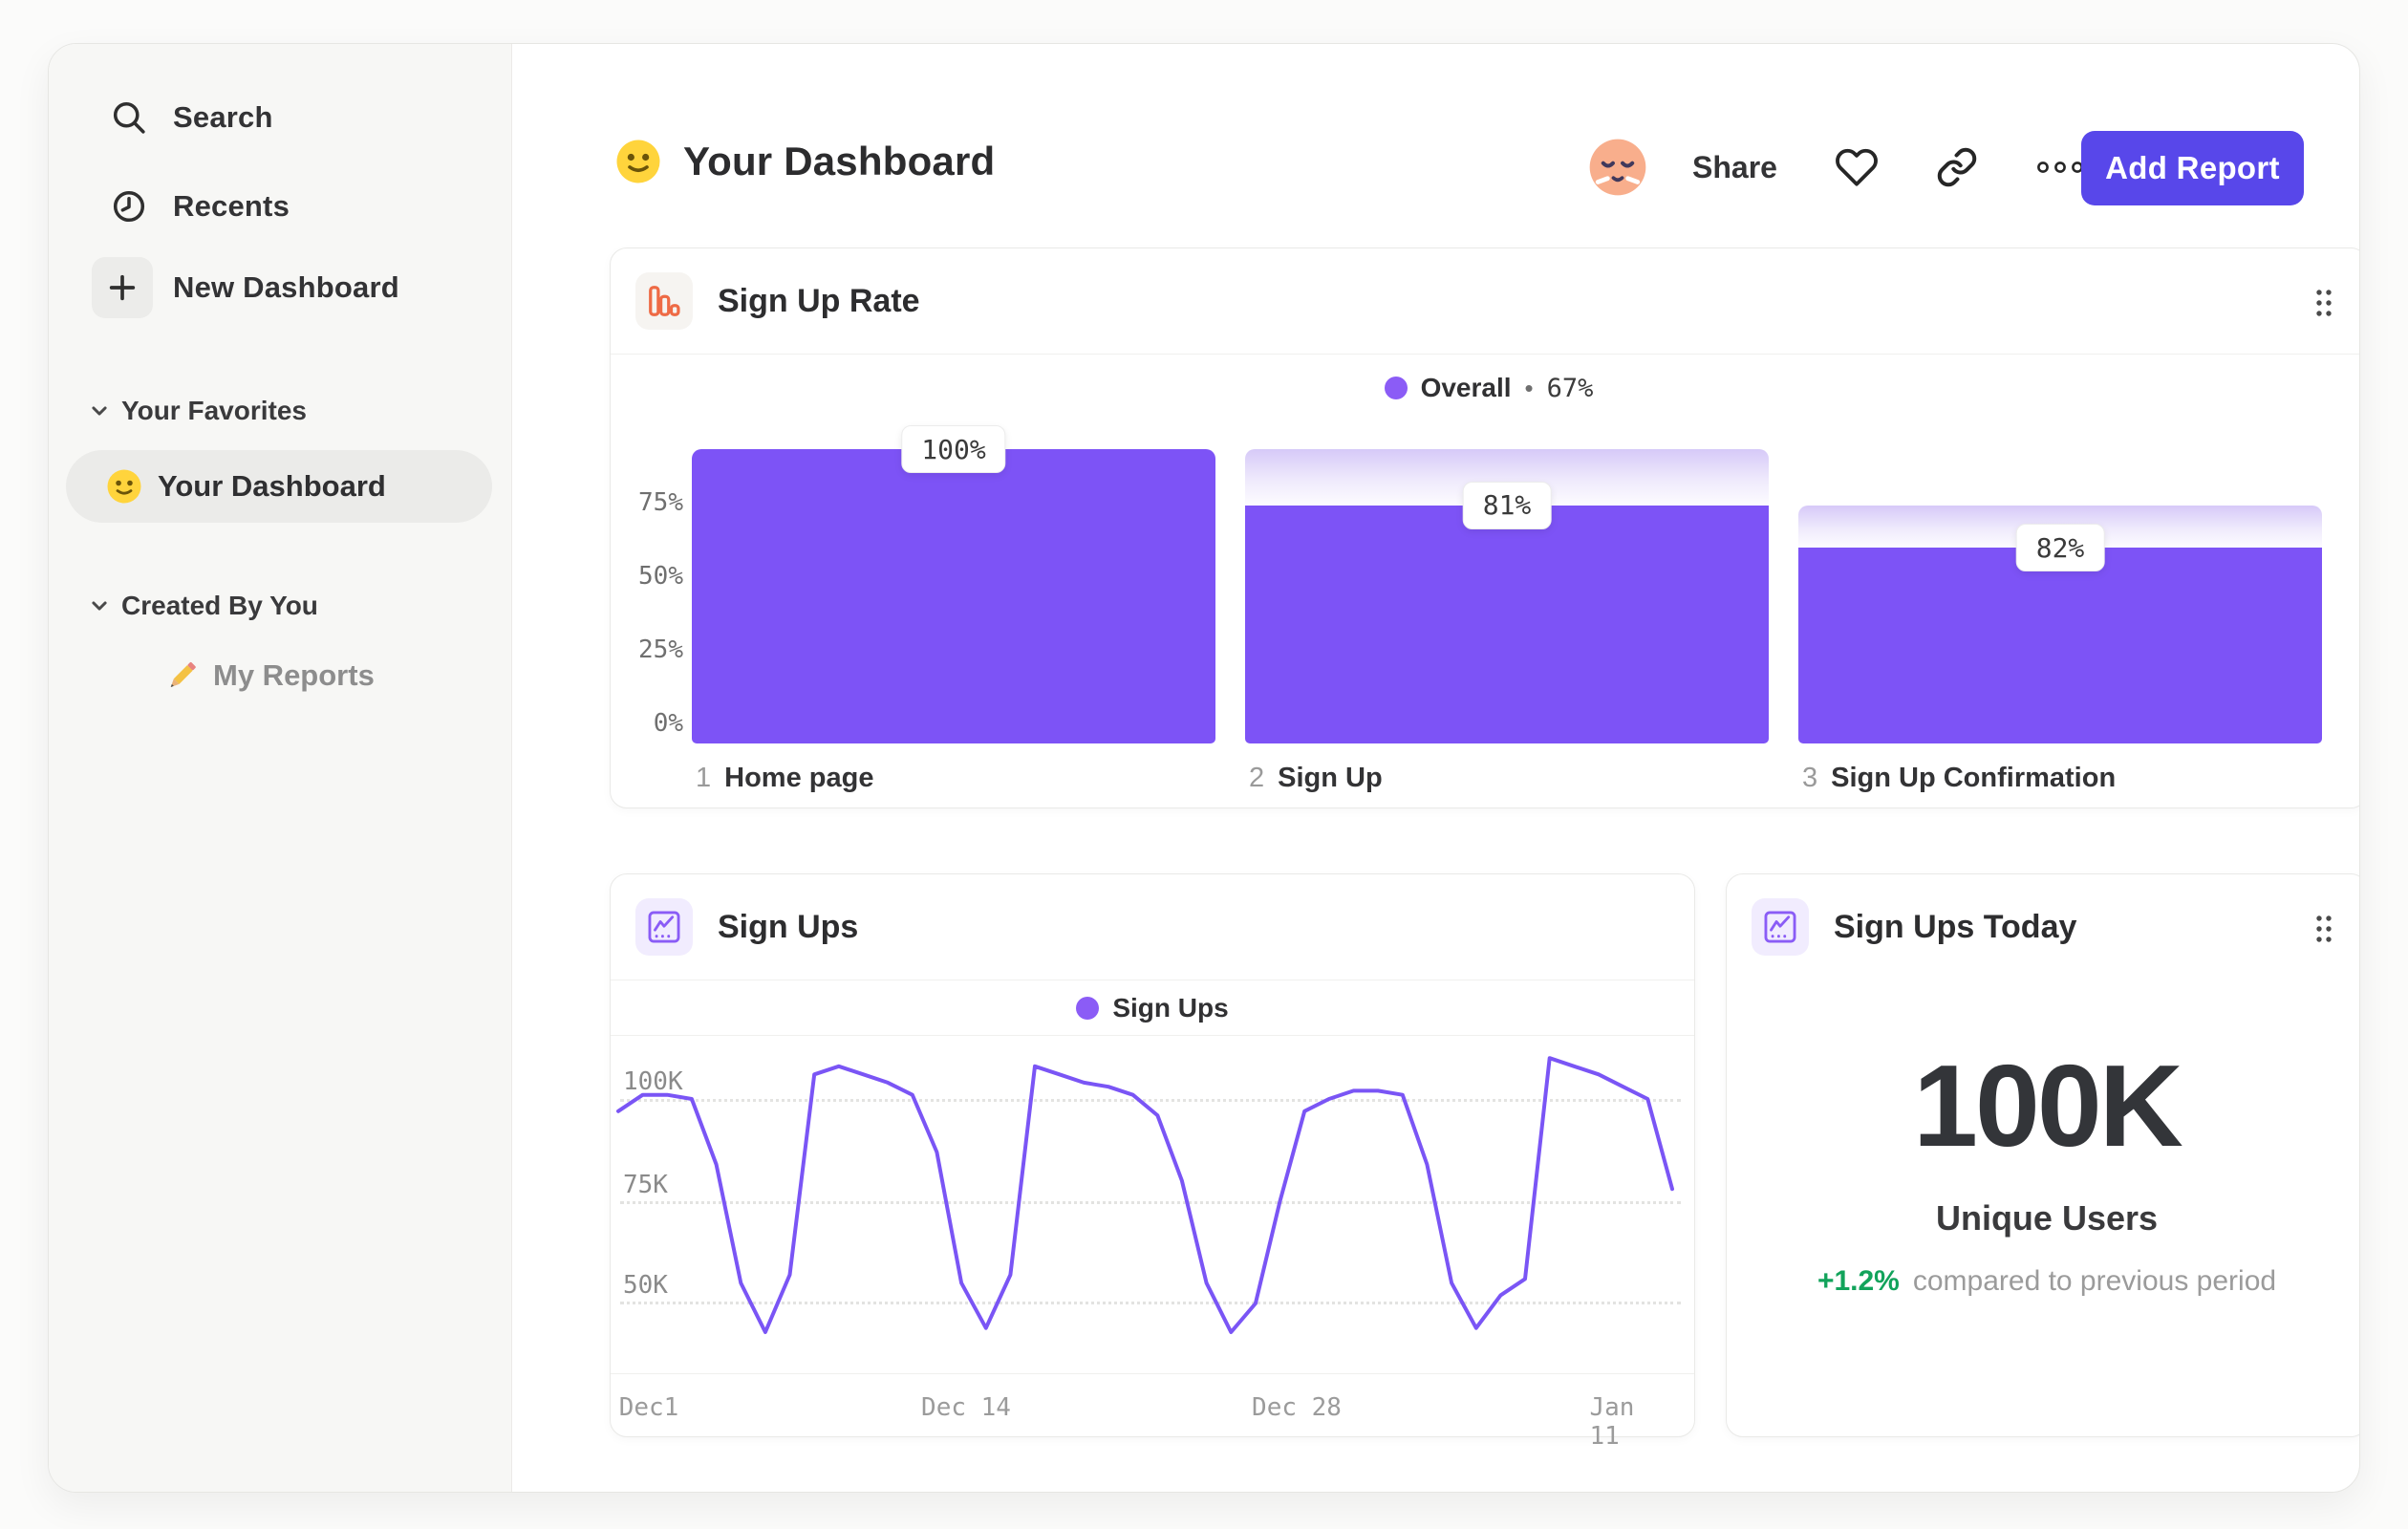 The image size is (2408, 1529). What do you see at coordinates (1959, 778) in the screenshot?
I see `step-label: 3 Sign Up Confirmation` at bounding box center [1959, 778].